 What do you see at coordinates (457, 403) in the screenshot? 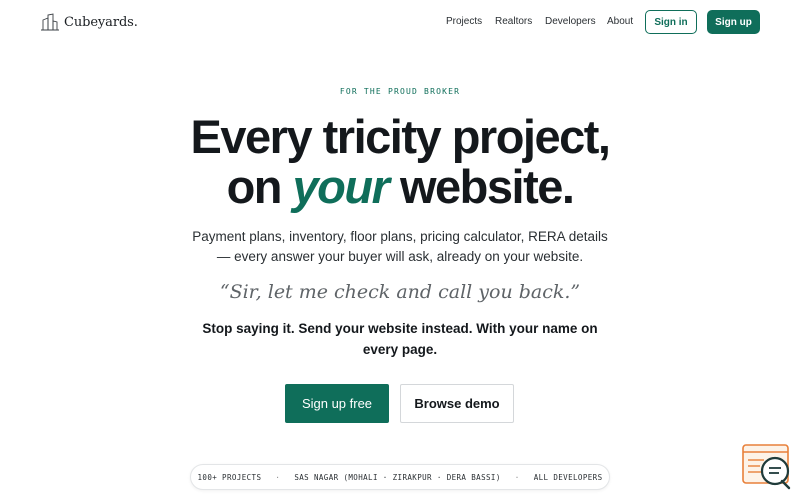
I see `browse-demo-button: Browse demo` at bounding box center [457, 403].